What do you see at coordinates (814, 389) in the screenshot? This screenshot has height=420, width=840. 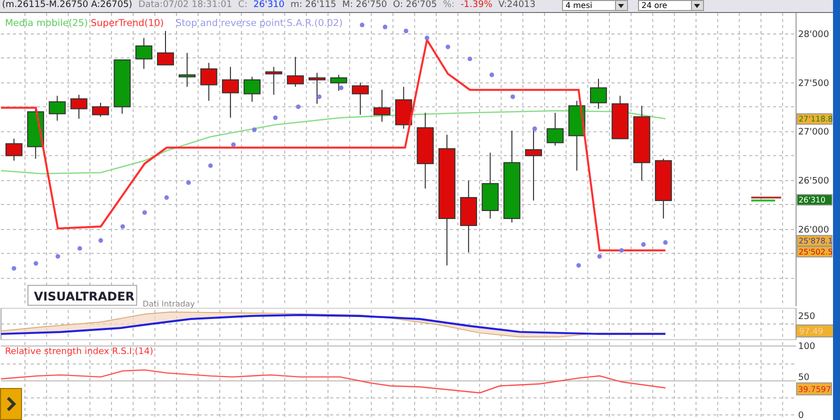 I see `rsi-badge: 39.7597` at bounding box center [814, 389].